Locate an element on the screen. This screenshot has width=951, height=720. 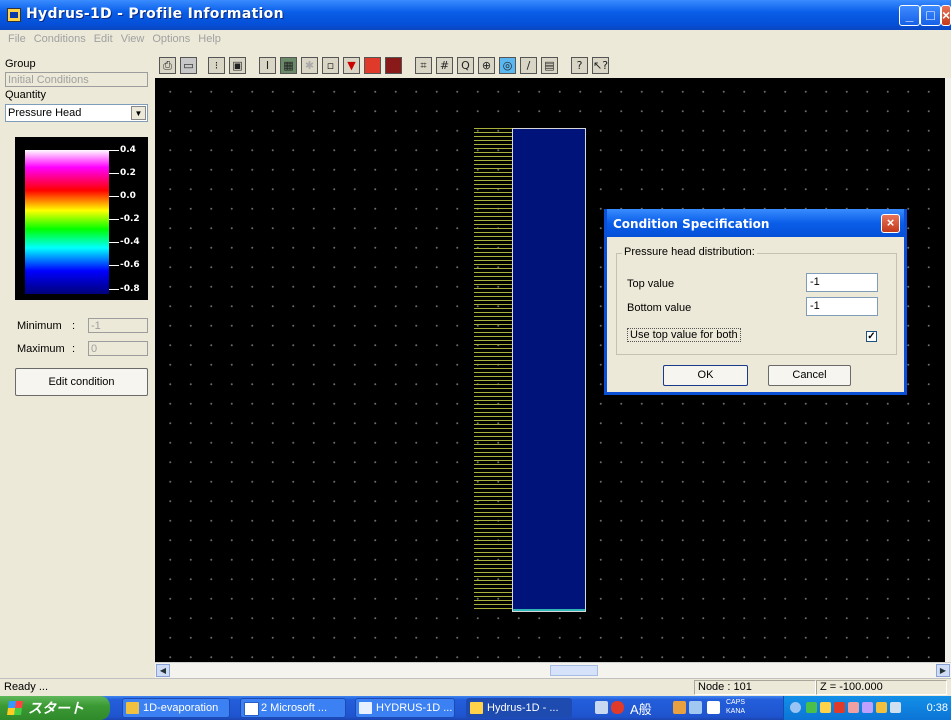
caps-kana-indicator: CAPS KANA is located at coordinates (736, 707).